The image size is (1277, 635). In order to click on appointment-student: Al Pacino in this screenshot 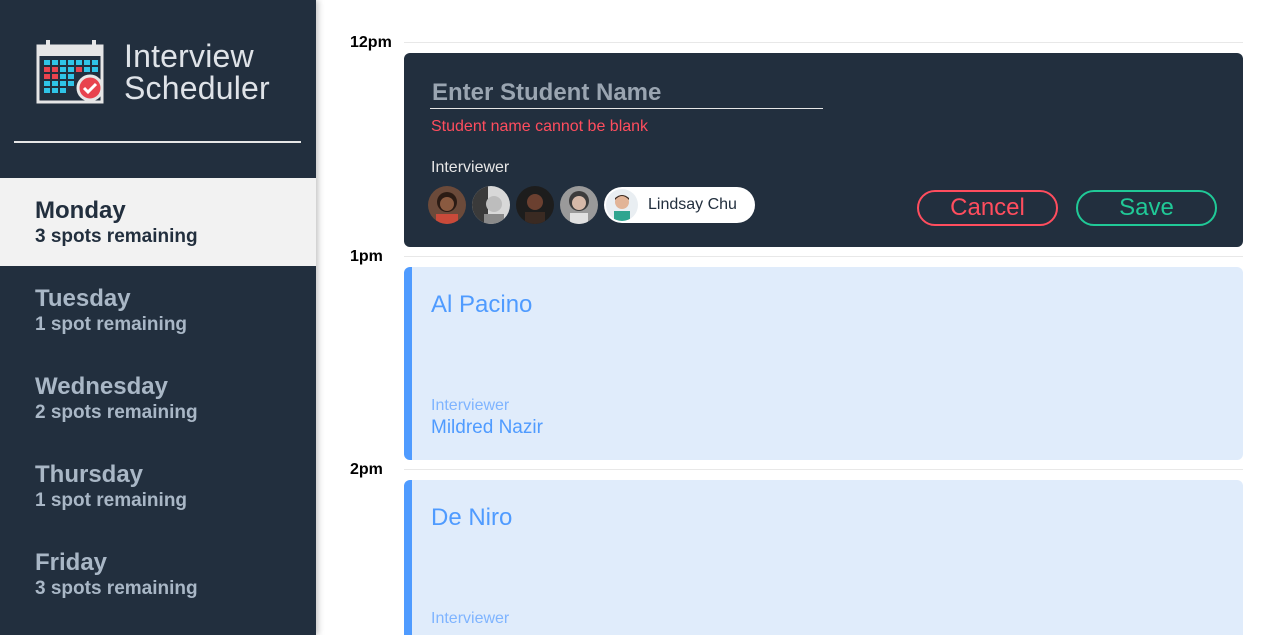, I will do `click(482, 304)`.